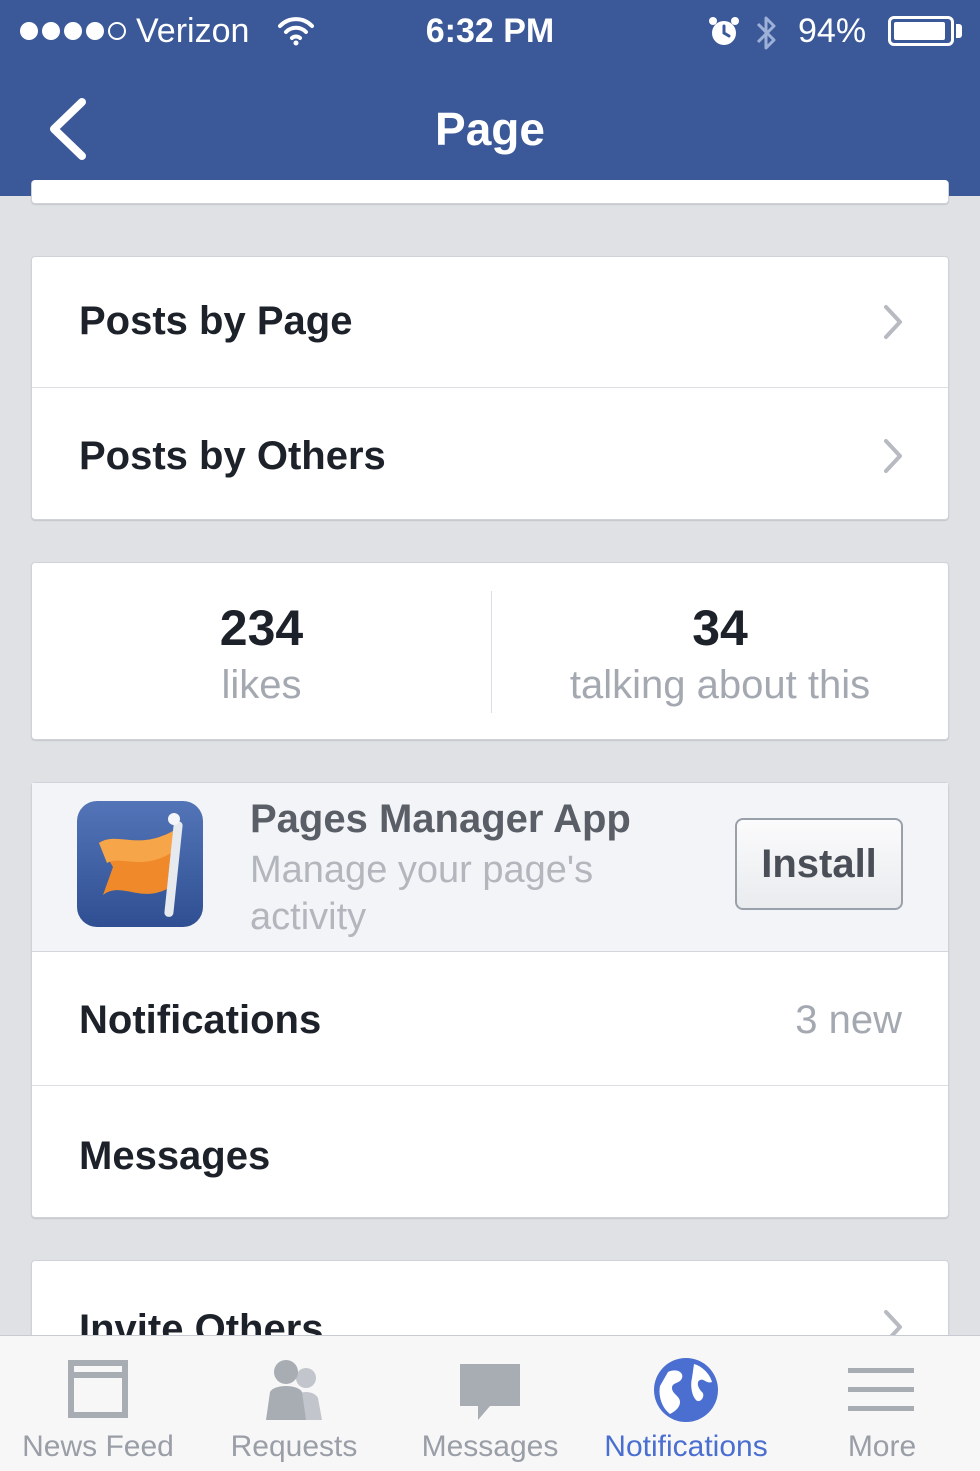  Describe the element at coordinates (720, 685) in the screenshot. I see `talking-label: talking about this` at that location.